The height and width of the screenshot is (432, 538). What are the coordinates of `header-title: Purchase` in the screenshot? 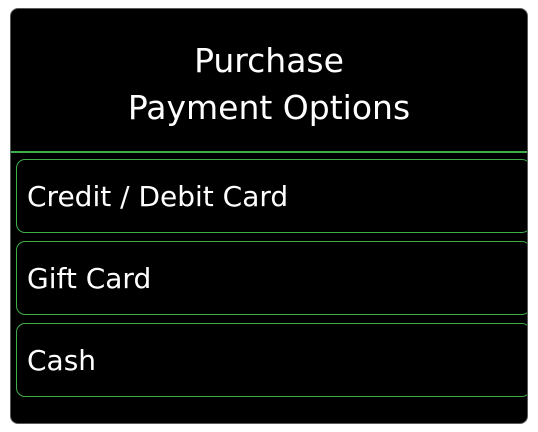 It's located at (269, 60).